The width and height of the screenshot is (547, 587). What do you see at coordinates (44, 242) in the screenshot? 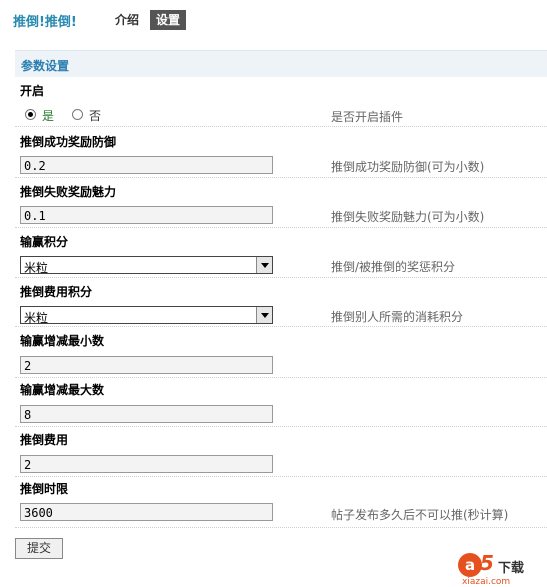
I see `field-label-win-loss-credit: 输赢积分` at bounding box center [44, 242].